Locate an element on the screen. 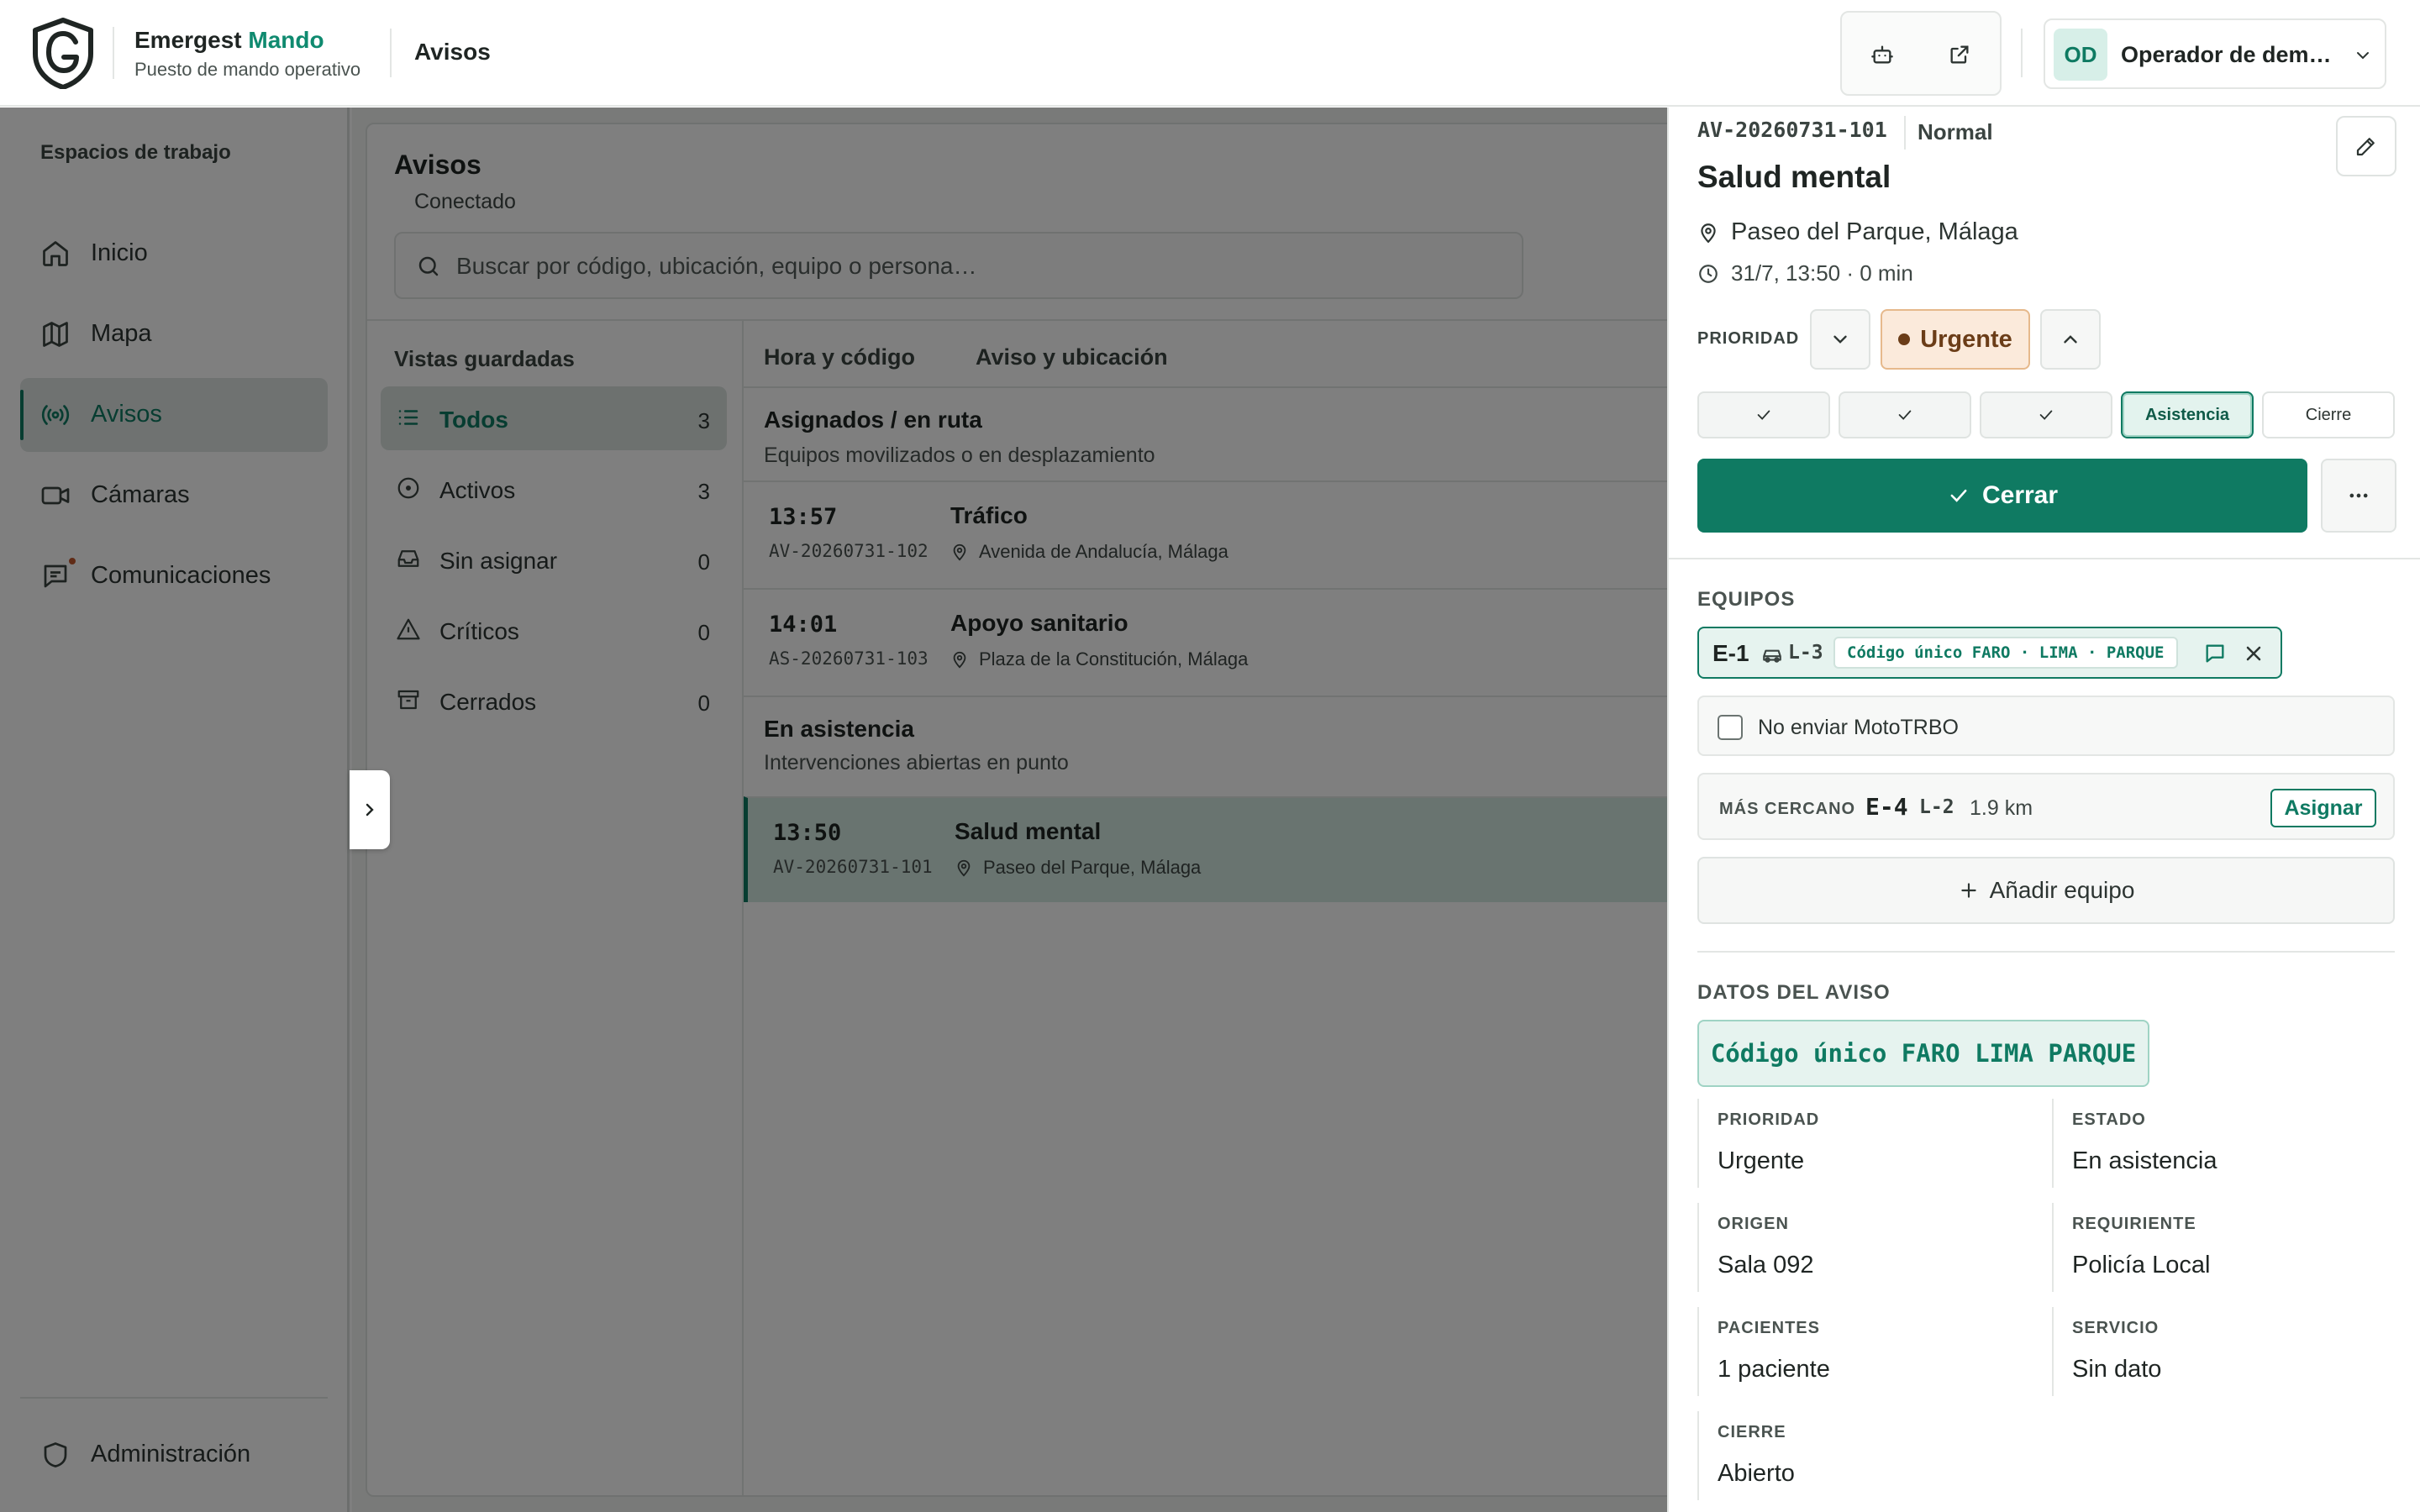 This screenshot has height=1512, width=2420. location-pin-icon is located at coordinates (1709, 233).